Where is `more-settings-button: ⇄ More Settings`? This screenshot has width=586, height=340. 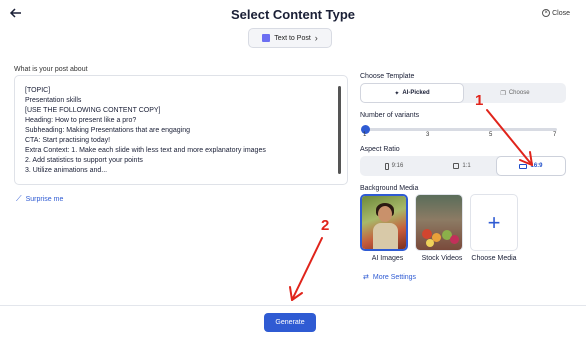
more-settings-button: ⇄ More Settings is located at coordinates (390, 277).